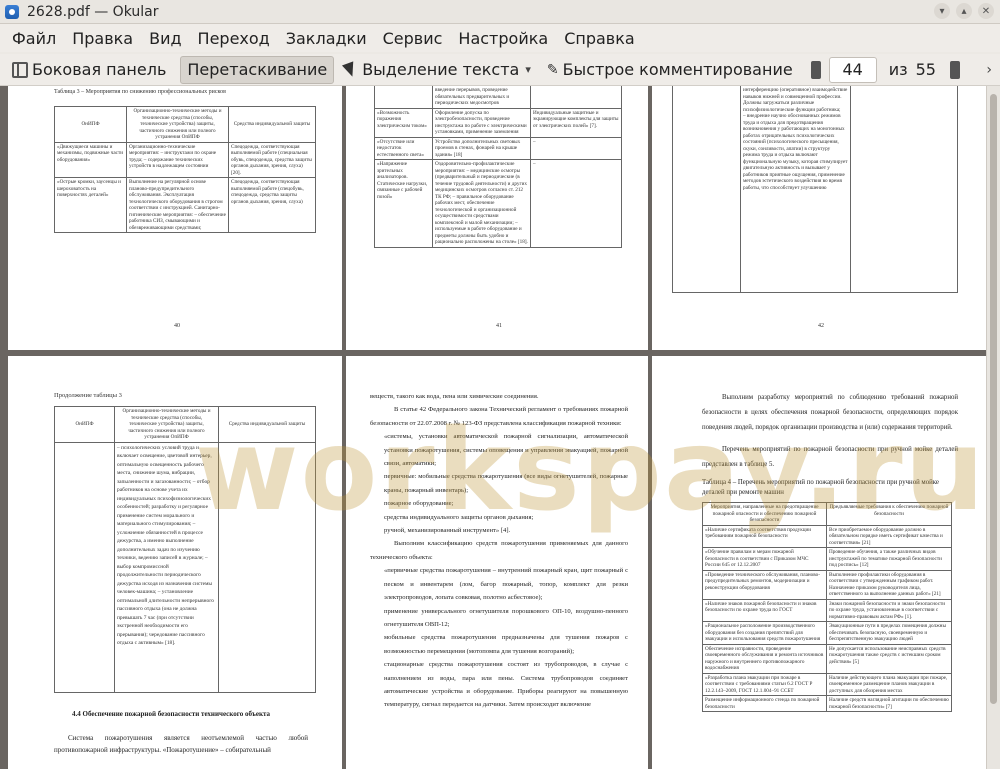 This screenshot has width=1000, height=769. Describe the element at coordinates (528, 69) in the screenshot. I see `chevron-down-icon: ▾` at that location.